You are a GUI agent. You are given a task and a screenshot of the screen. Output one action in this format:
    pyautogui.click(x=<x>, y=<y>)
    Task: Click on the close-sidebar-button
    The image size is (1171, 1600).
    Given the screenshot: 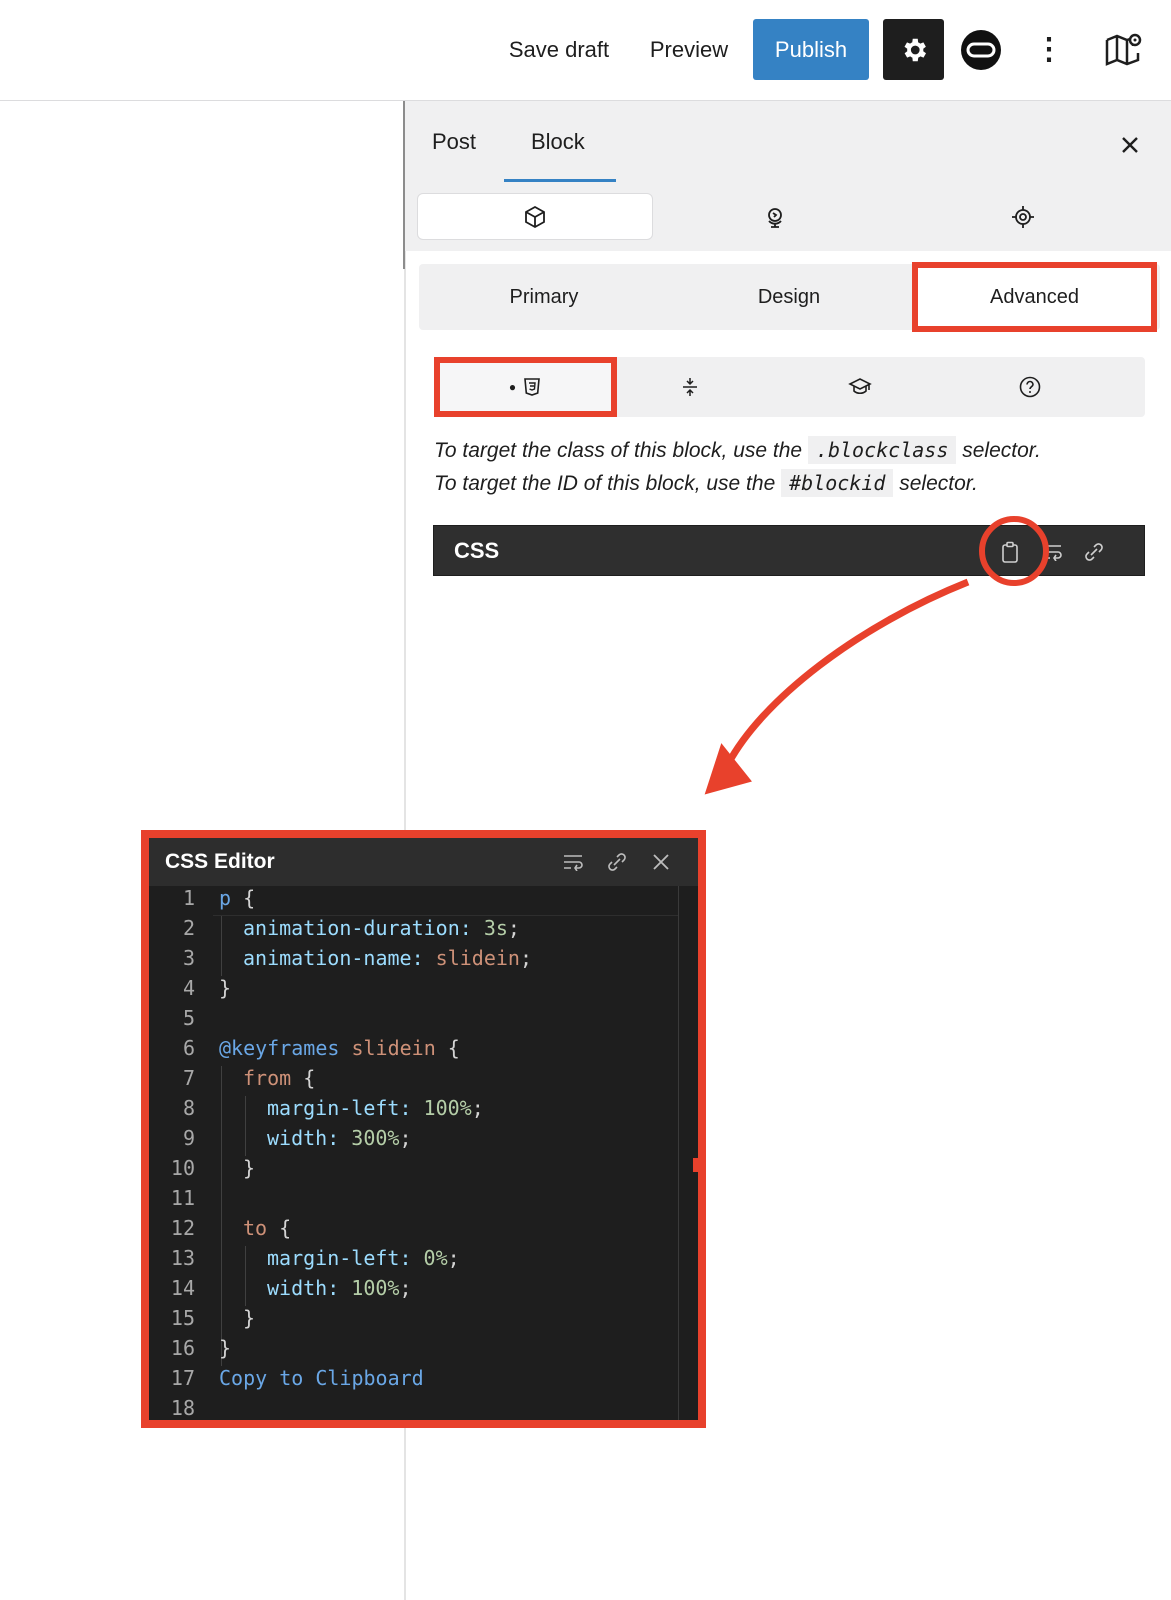 What is the action you would take?
    pyautogui.click(x=1130, y=145)
    